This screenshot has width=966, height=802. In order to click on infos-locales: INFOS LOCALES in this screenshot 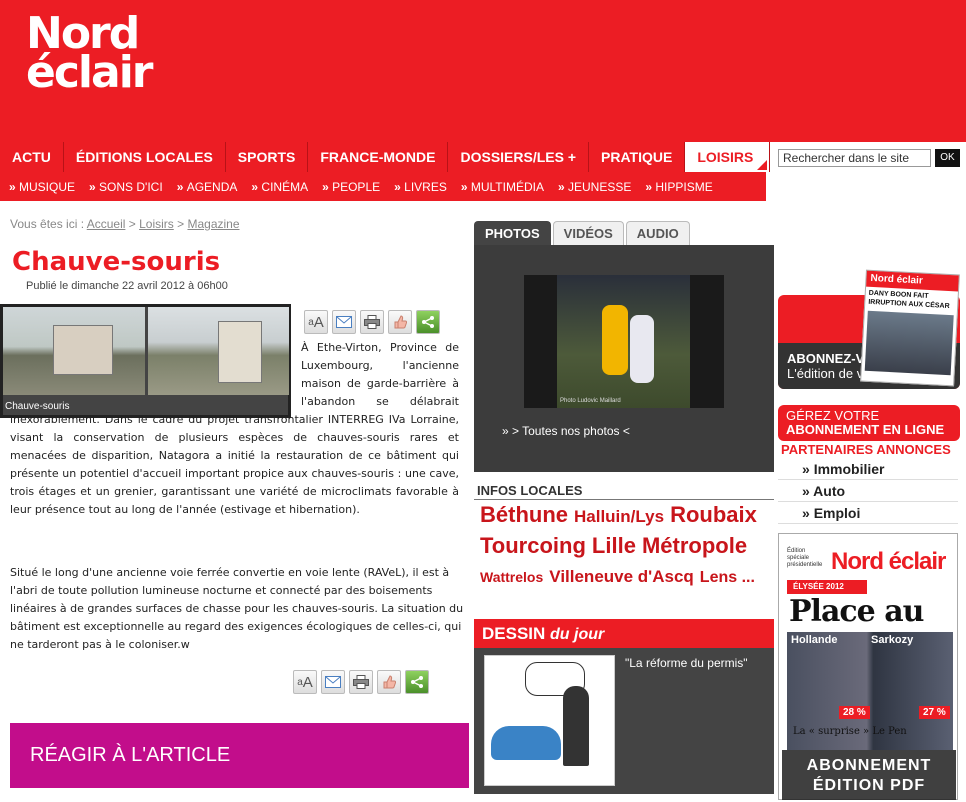, I will do `click(624, 491)`.